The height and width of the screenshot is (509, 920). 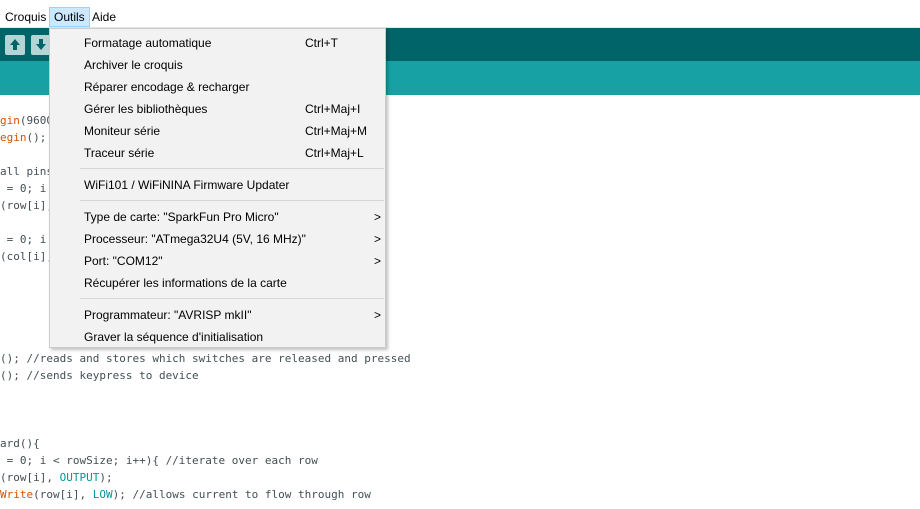 I want to click on upload-button, so click(x=15, y=45).